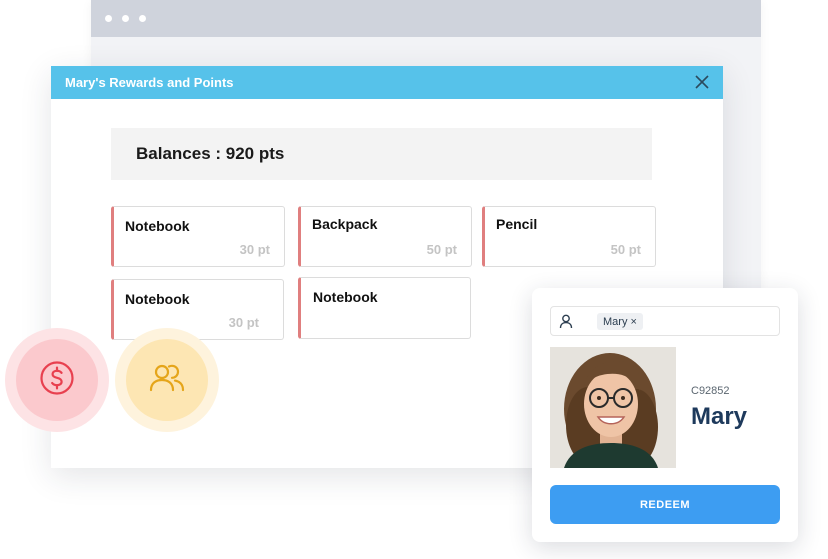 This screenshot has height=559, width=828. I want to click on profile-card: Mary × C92852 Mary REDEEM, so click(665, 415).